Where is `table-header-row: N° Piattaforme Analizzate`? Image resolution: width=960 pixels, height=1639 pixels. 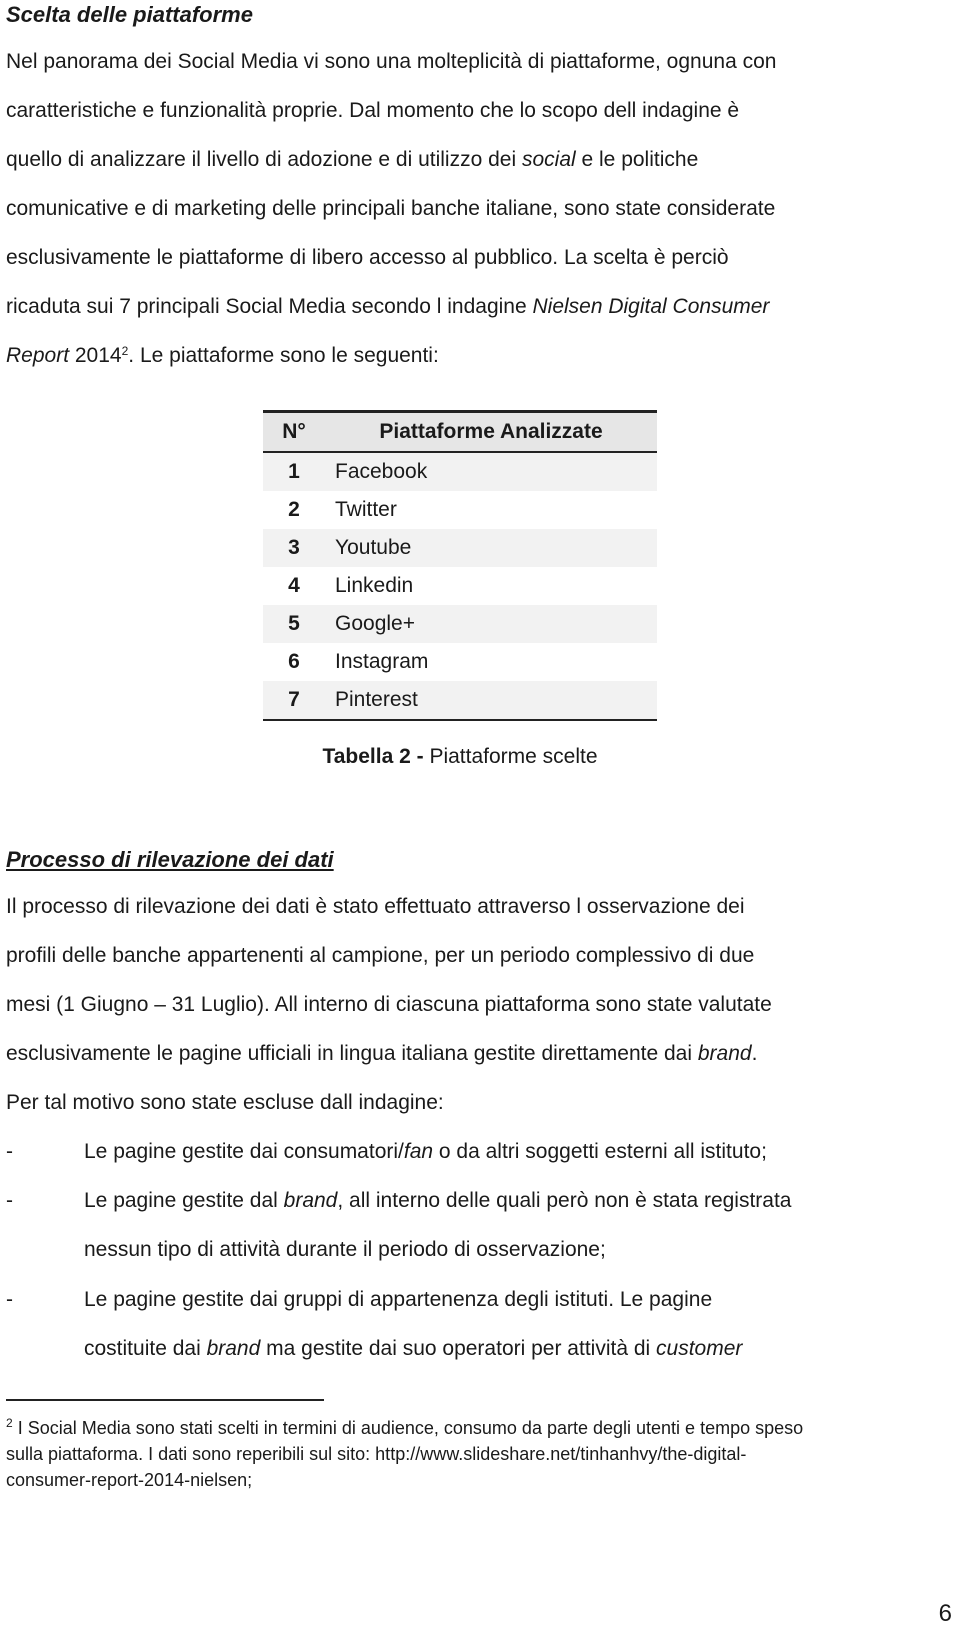 table-header-row: N° Piattaforme Analizzate is located at coordinates (460, 431).